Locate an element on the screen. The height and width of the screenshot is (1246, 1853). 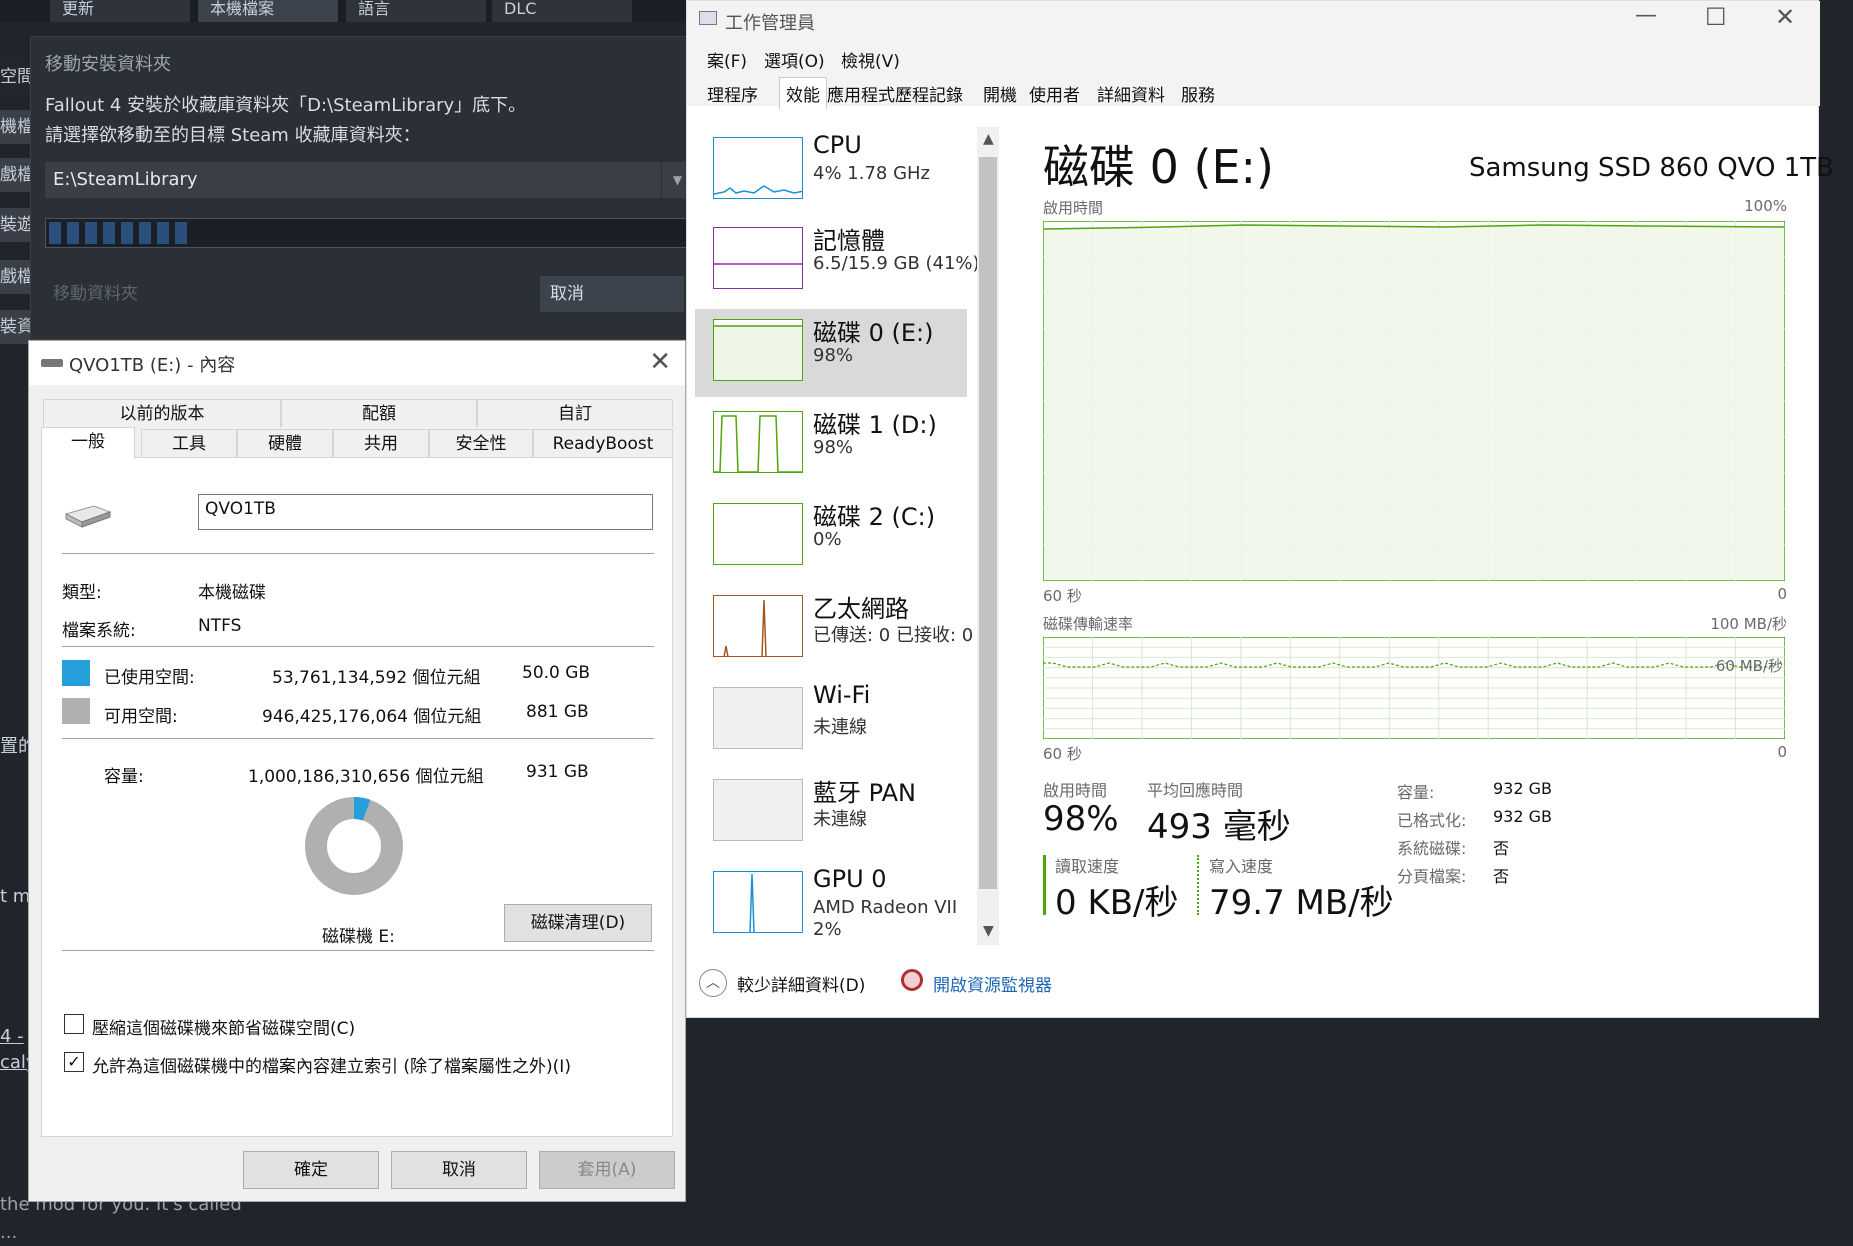
resource-item: 磁碟 2 (C:) 0% is located at coordinates (831, 537).